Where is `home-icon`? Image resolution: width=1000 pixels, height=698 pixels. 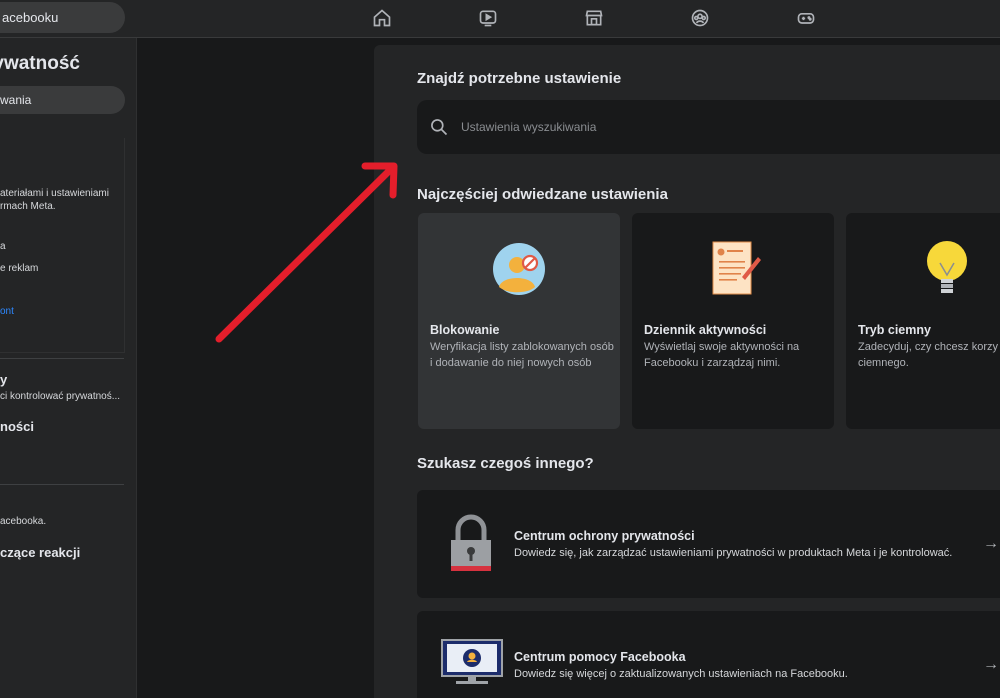
home-icon is located at coordinates (382, 18).